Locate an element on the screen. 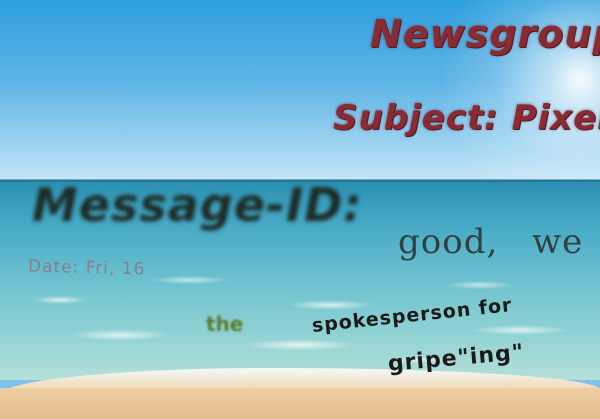 The image size is (600, 419). date-text: Date: Fri, 16 is located at coordinates (86, 268).